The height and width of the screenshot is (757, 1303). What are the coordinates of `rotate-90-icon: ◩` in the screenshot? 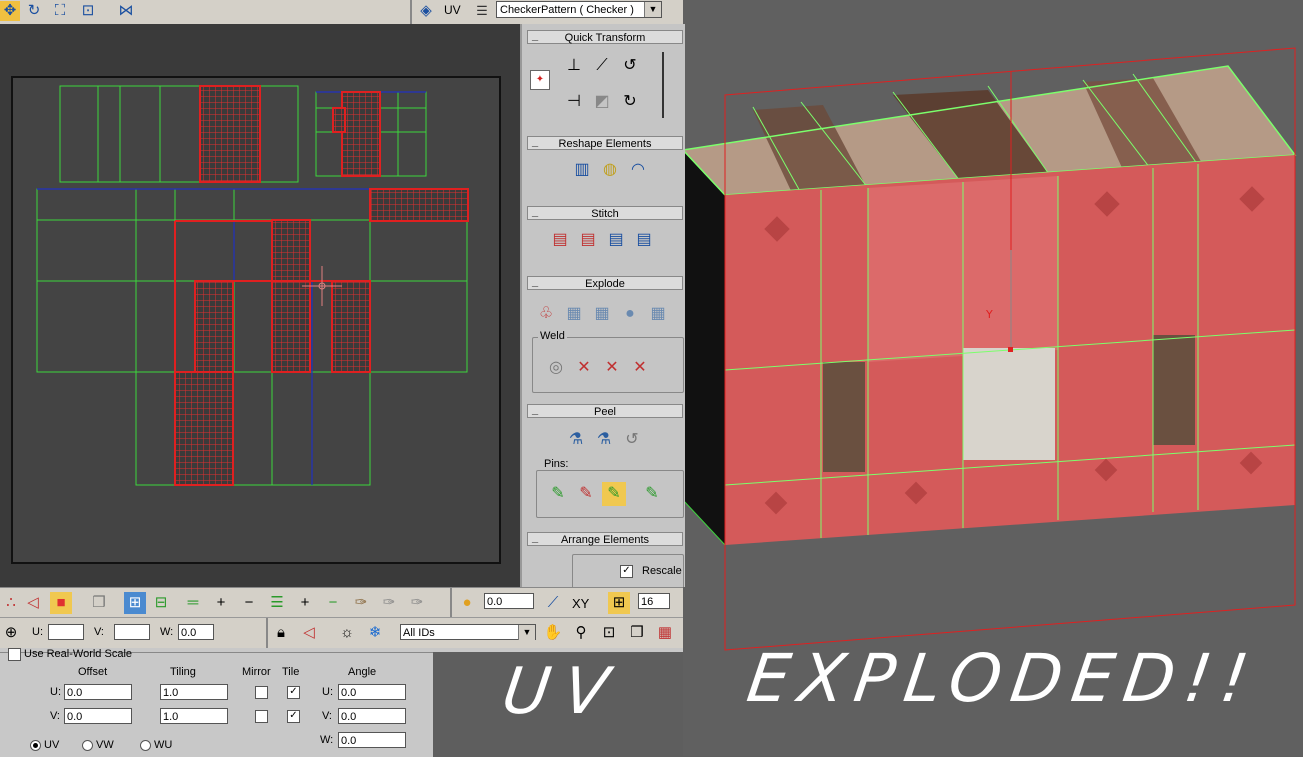 It's located at (602, 102).